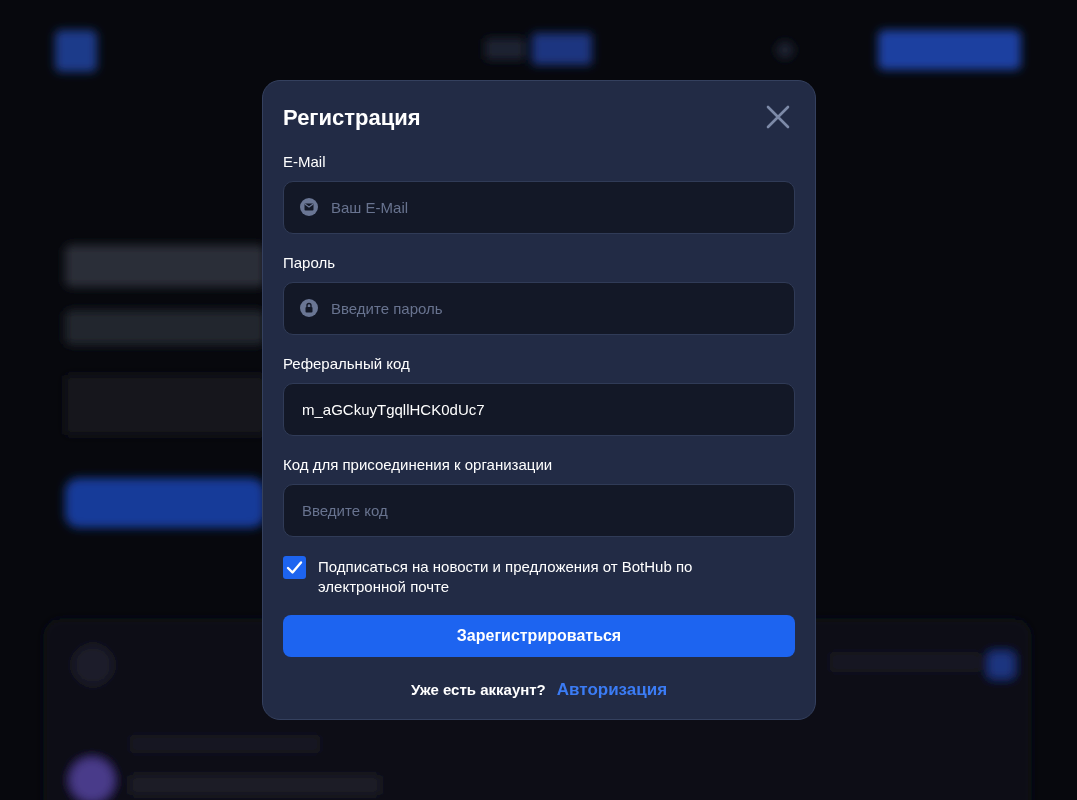 The width and height of the screenshot is (1077, 800). I want to click on input-field: Введите пароль, so click(539, 308).